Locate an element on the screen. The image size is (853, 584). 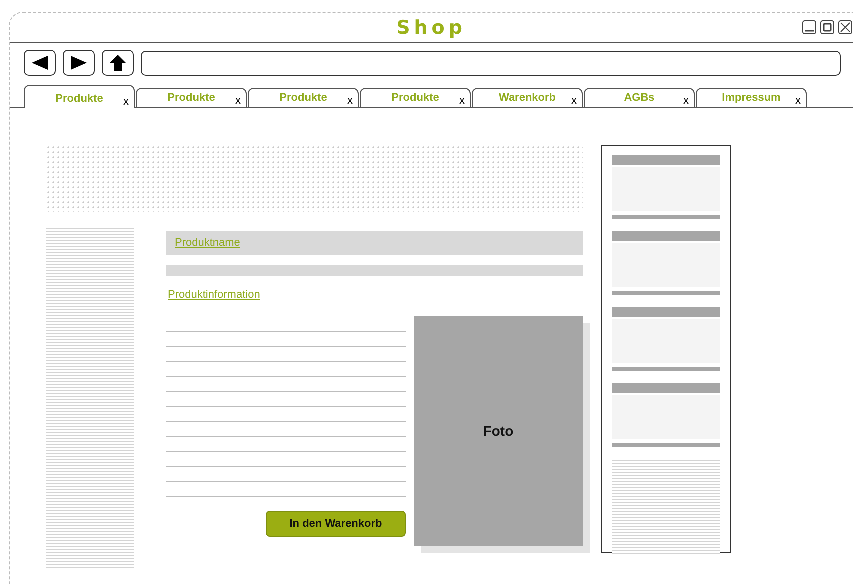
back-icon is located at coordinates (40, 63).